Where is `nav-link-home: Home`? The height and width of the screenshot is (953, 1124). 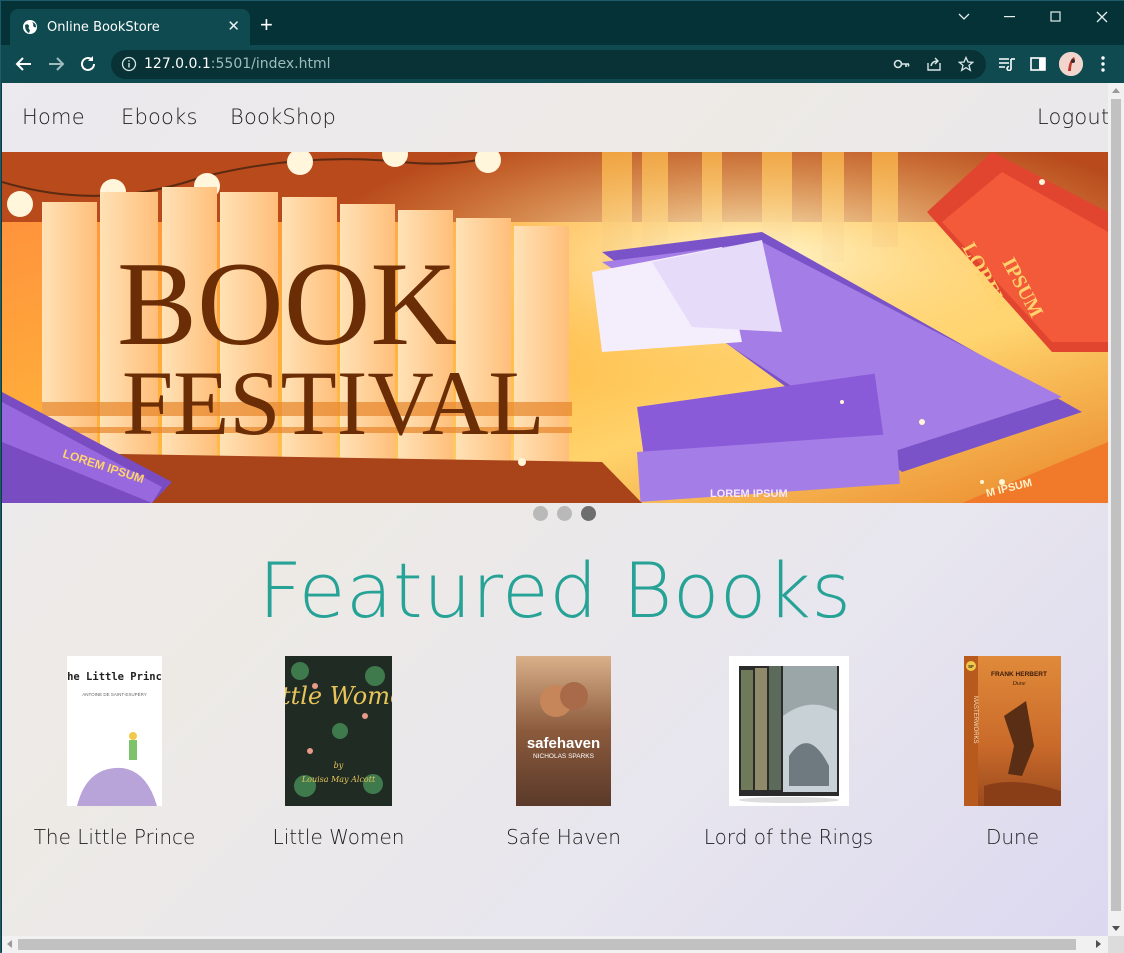
nav-link-home: Home is located at coordinates (53, 117).